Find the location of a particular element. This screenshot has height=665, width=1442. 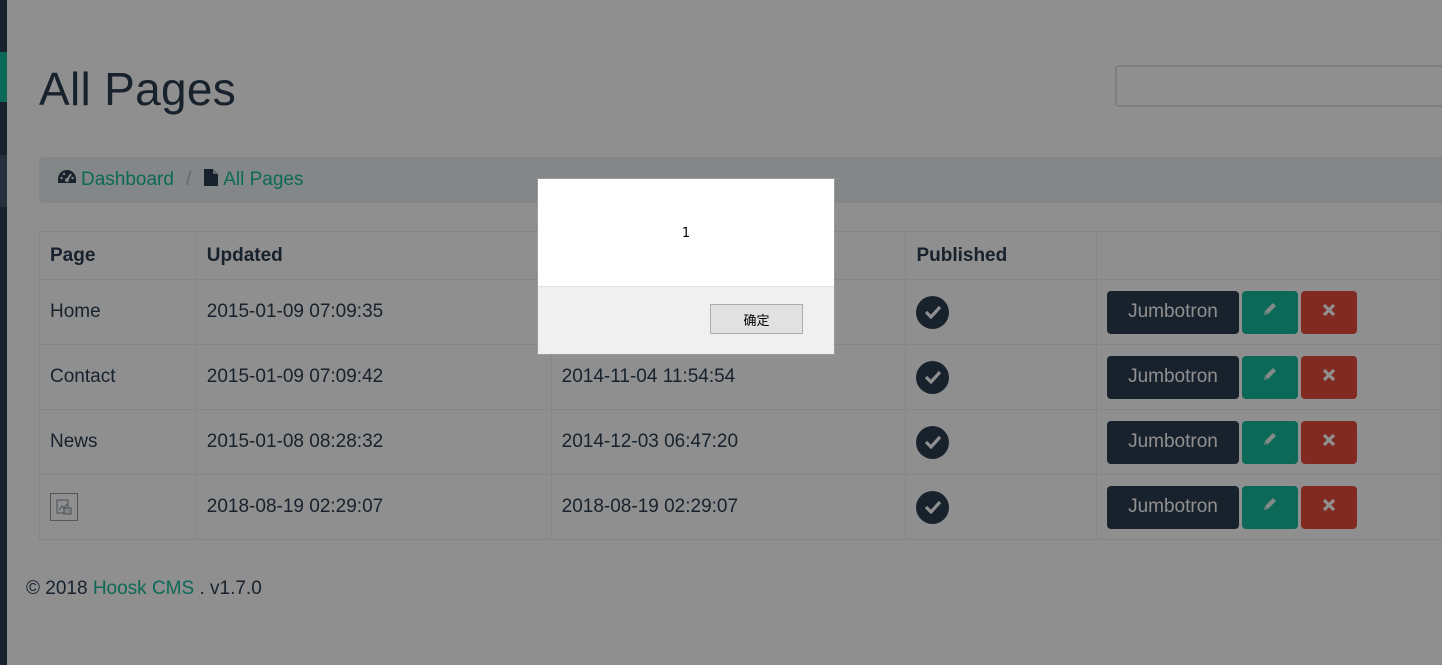

dialog-footer: 确定 is located at coordinates (686, 320).